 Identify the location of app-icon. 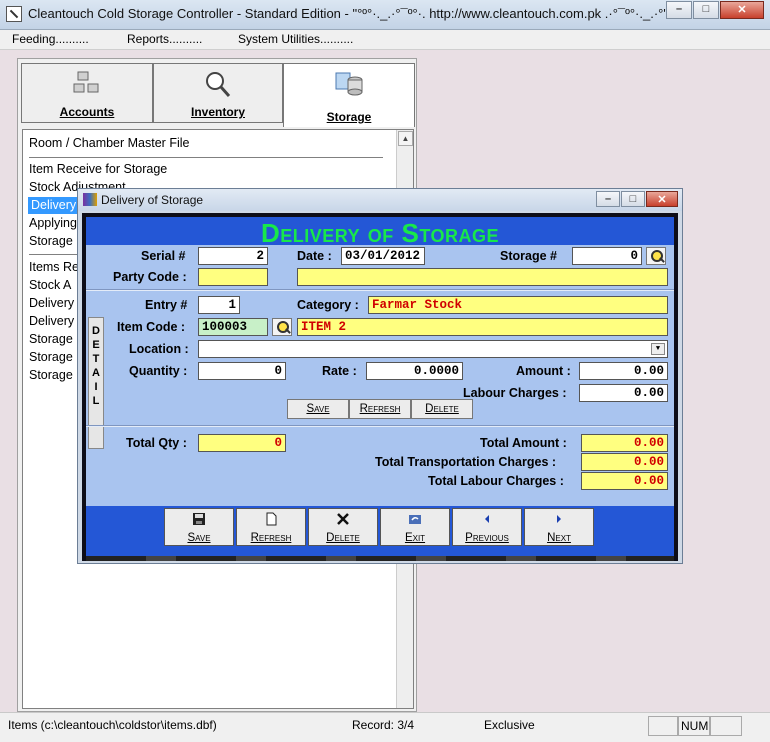
(14, 14).